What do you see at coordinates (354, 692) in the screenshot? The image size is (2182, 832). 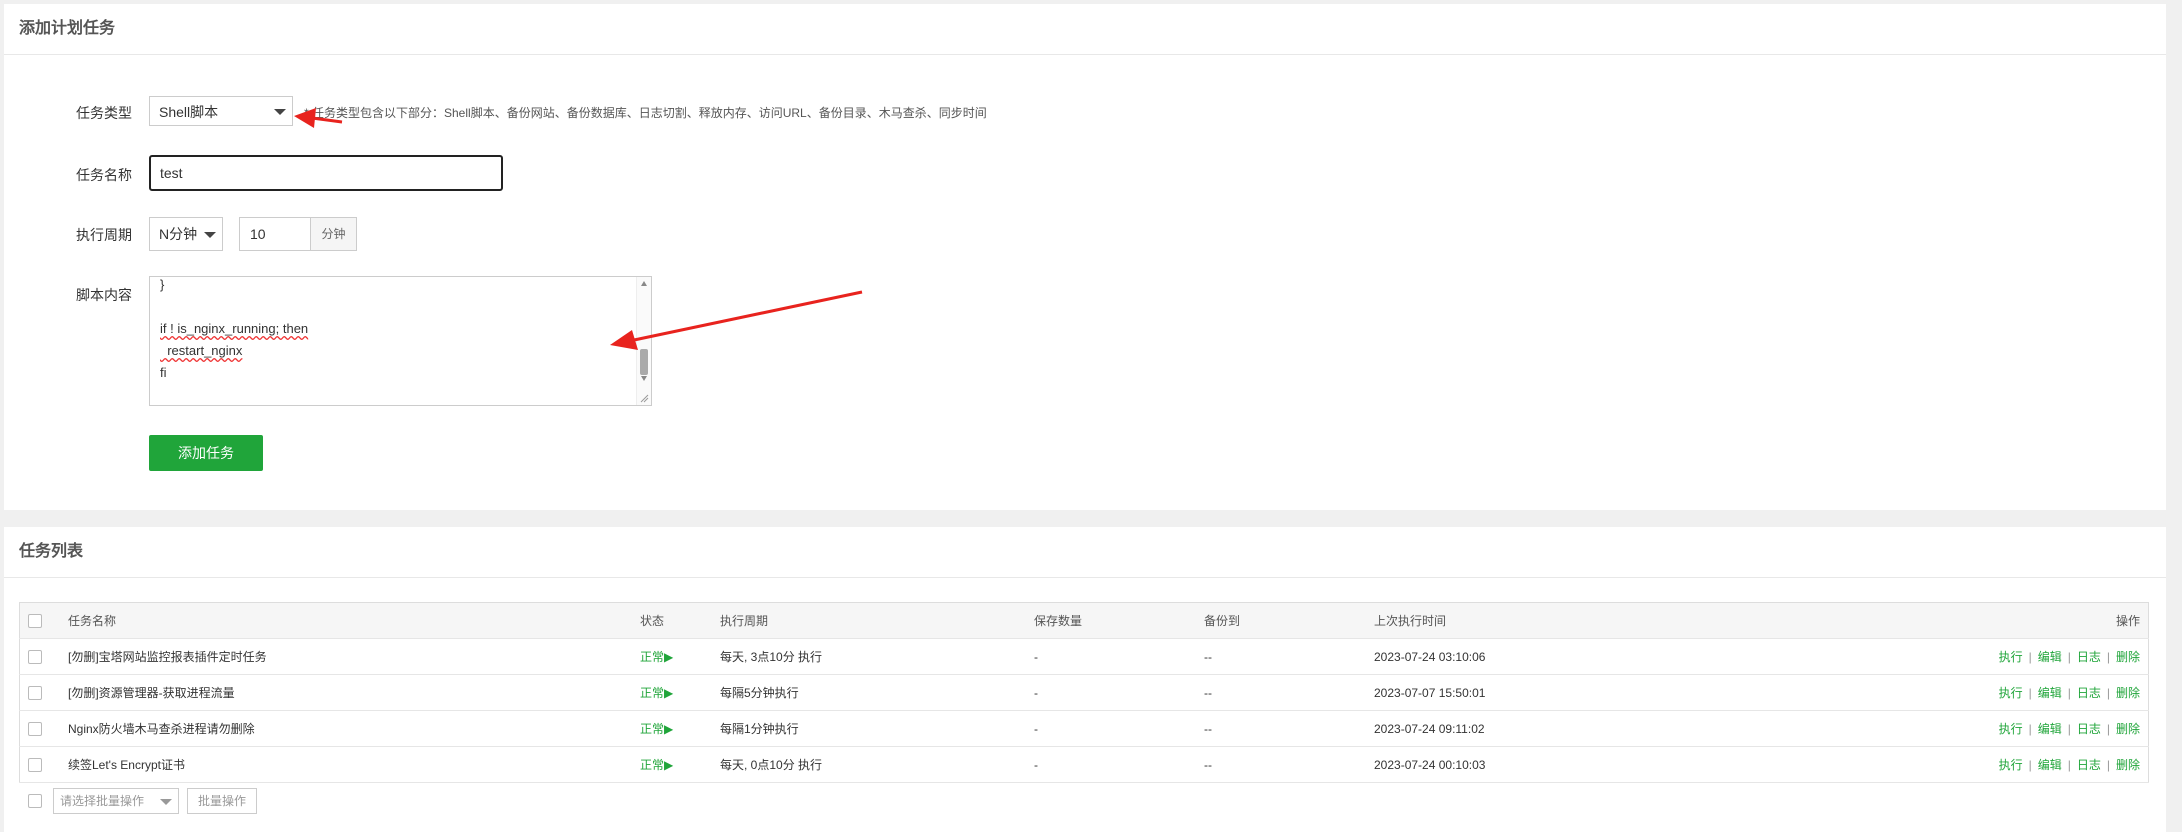 I see `task-name-cell: [勿删]资源管理器-获取进程流量` at bounding box center [354, 692].